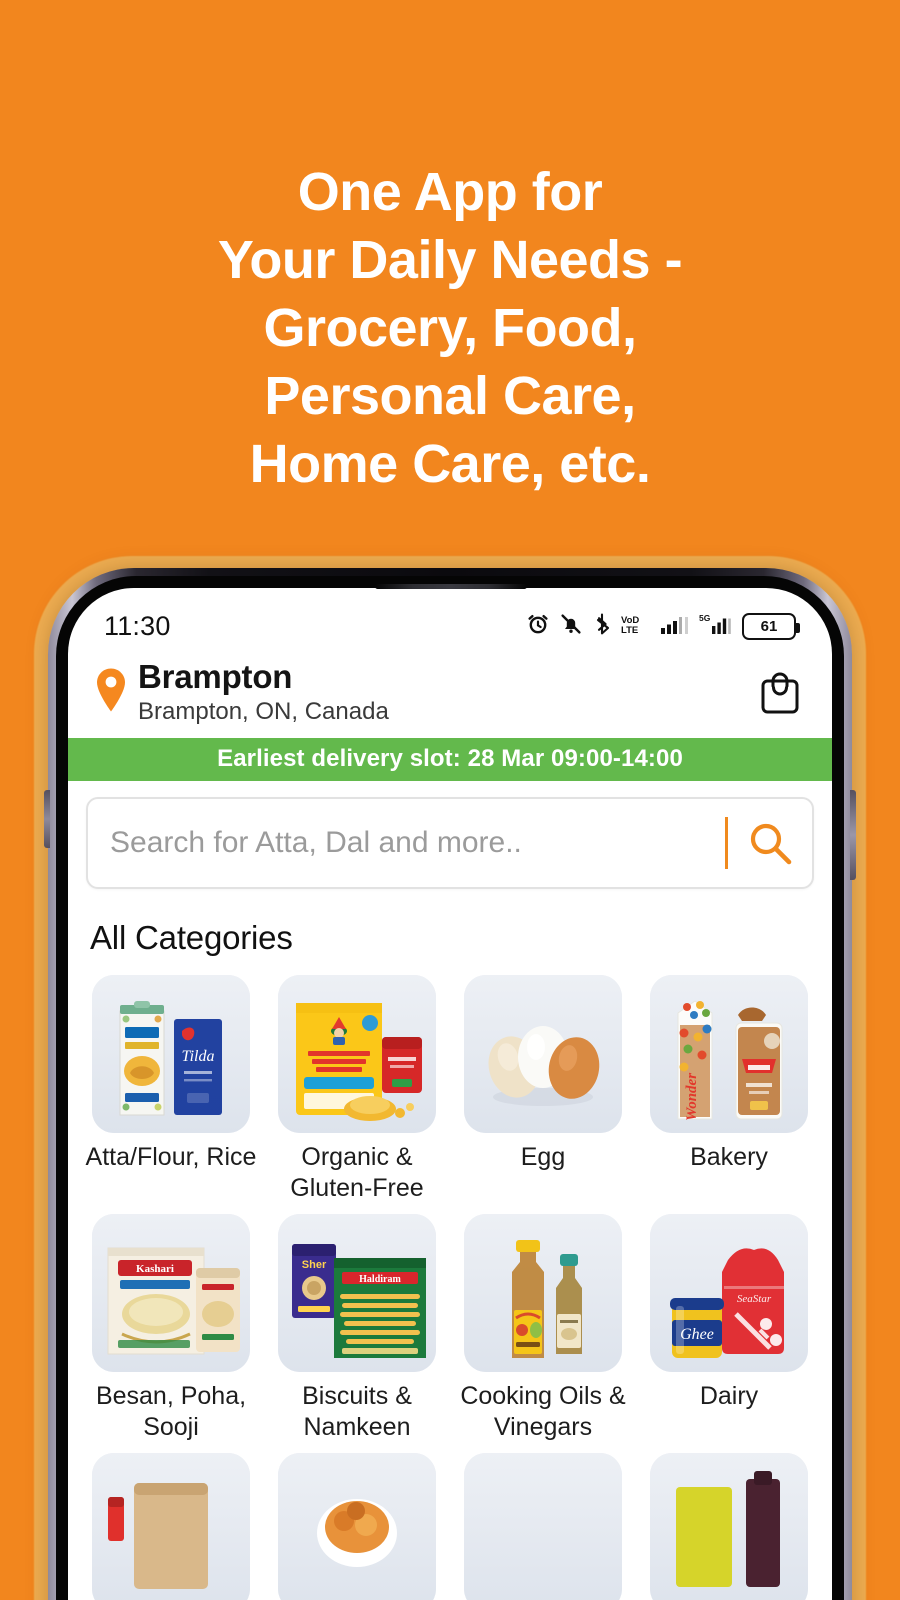  I want to click on search-bar, so click(450, 843).